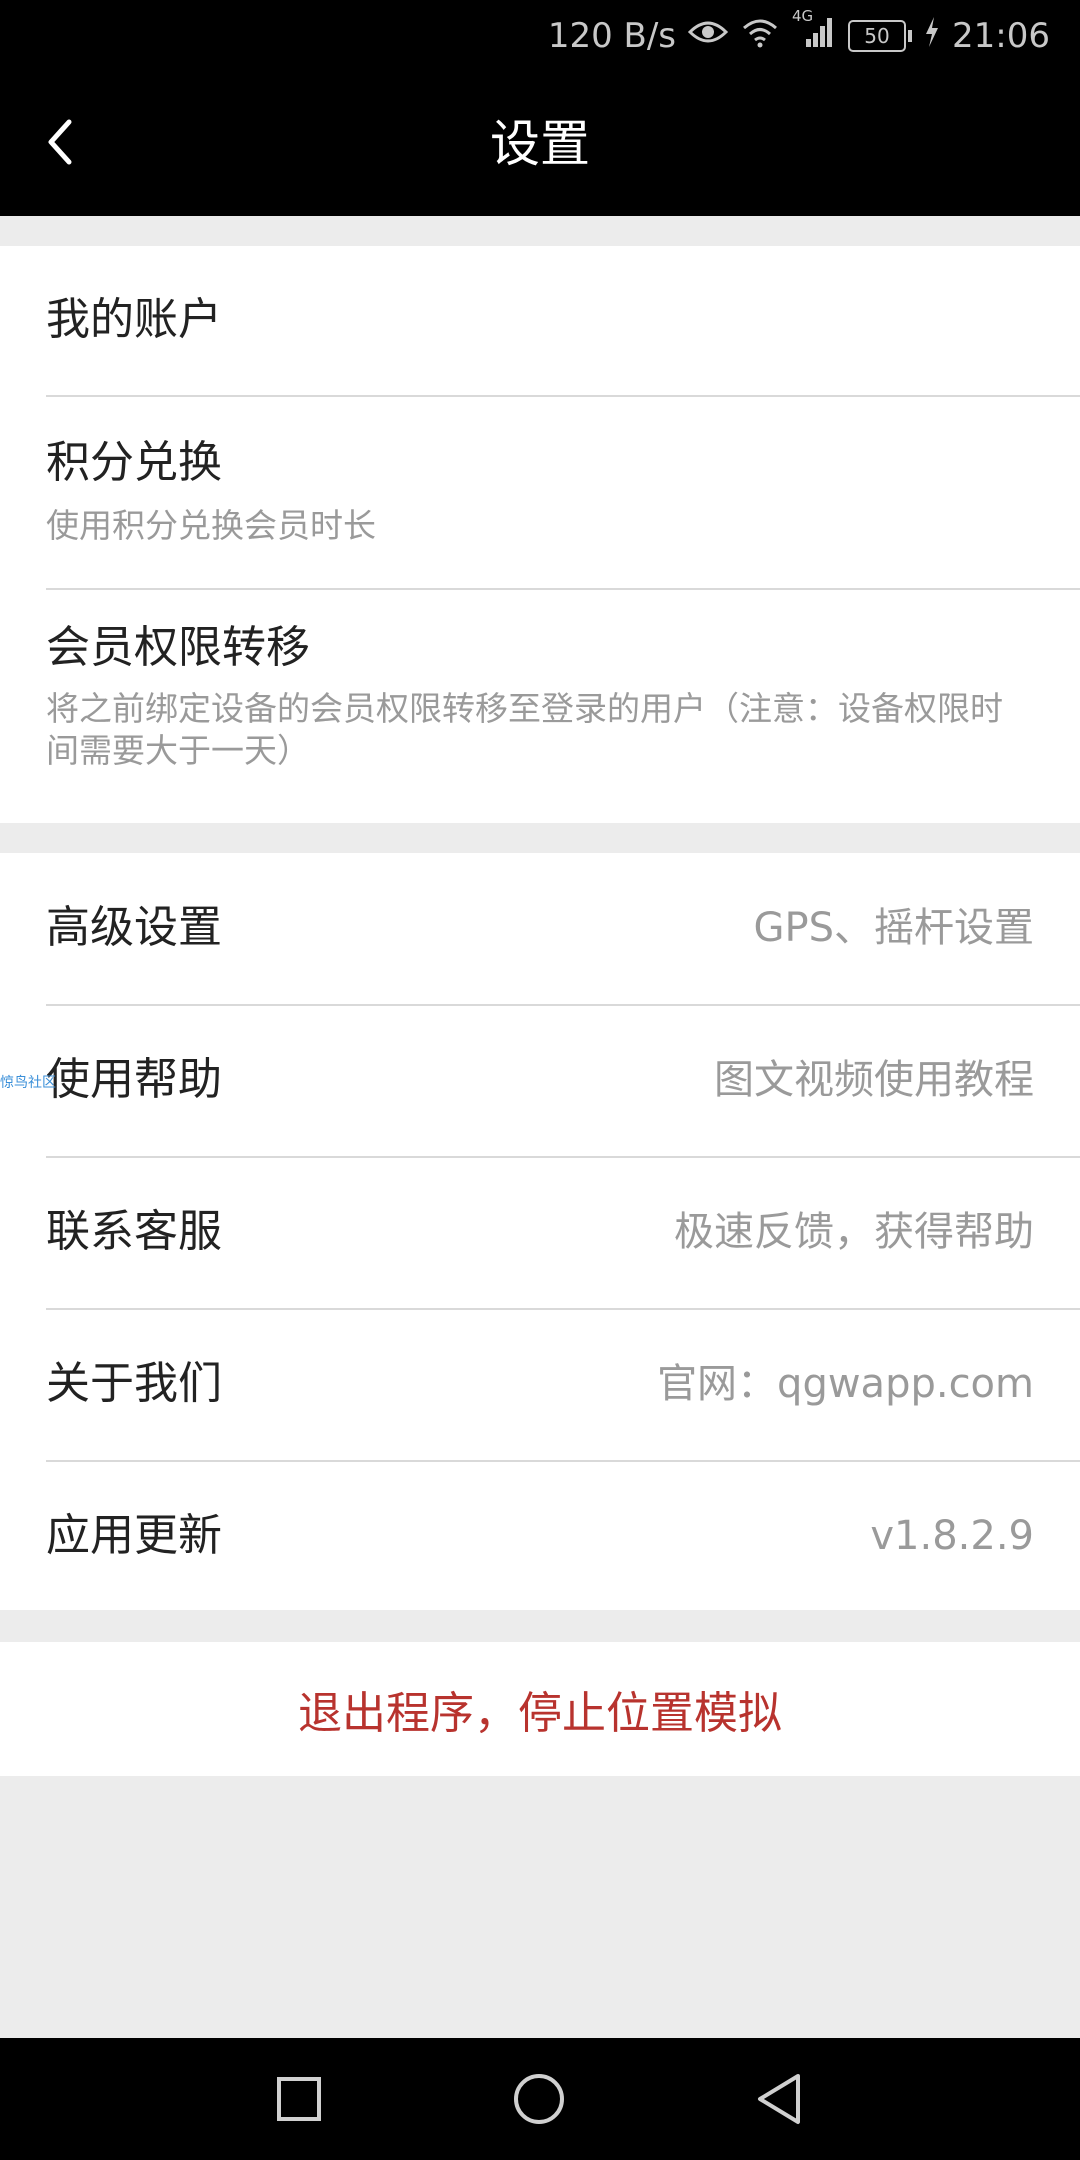  I want to click on wifi-icon, so click(760, 36).